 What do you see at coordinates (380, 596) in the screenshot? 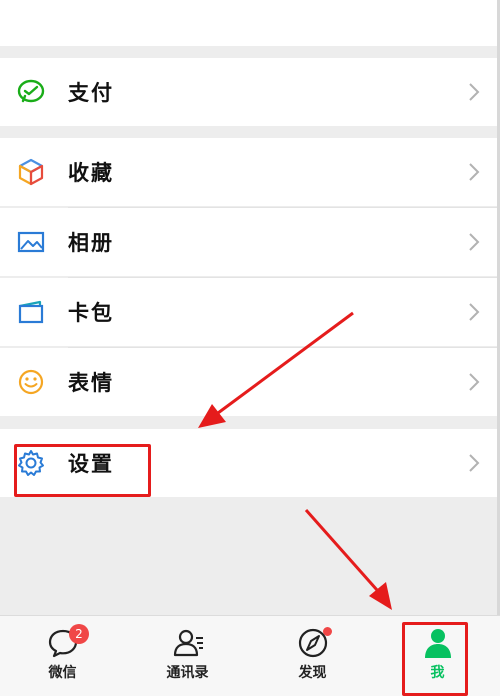
I see `arrow-head` at bounding box center [380, 596].